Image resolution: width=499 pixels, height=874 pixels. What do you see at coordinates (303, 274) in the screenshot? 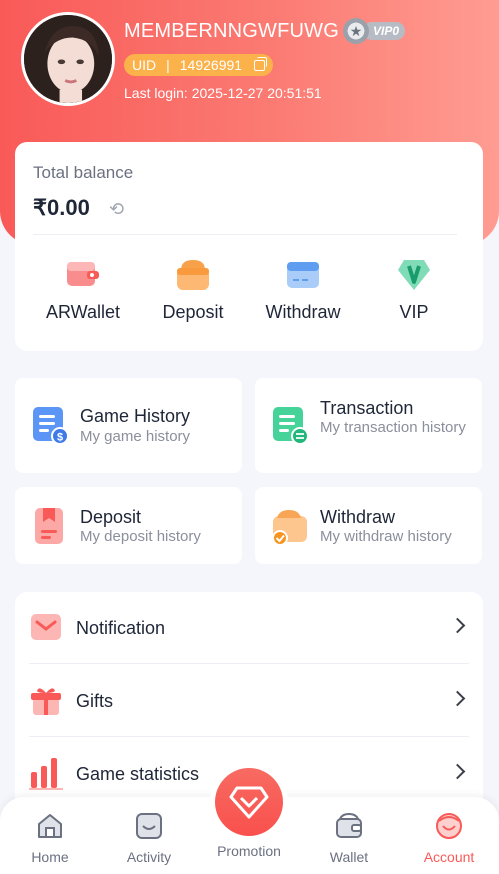
I see `card-icon` at bounding box center [303, 274].